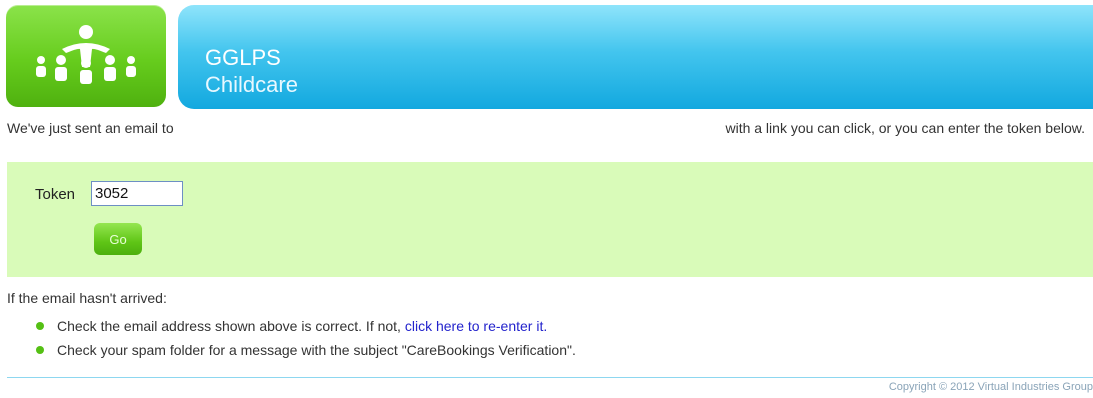 The width and height of the screenshot is (1093, 398). I want to click on group-of-people-icon, so click(86, 54).